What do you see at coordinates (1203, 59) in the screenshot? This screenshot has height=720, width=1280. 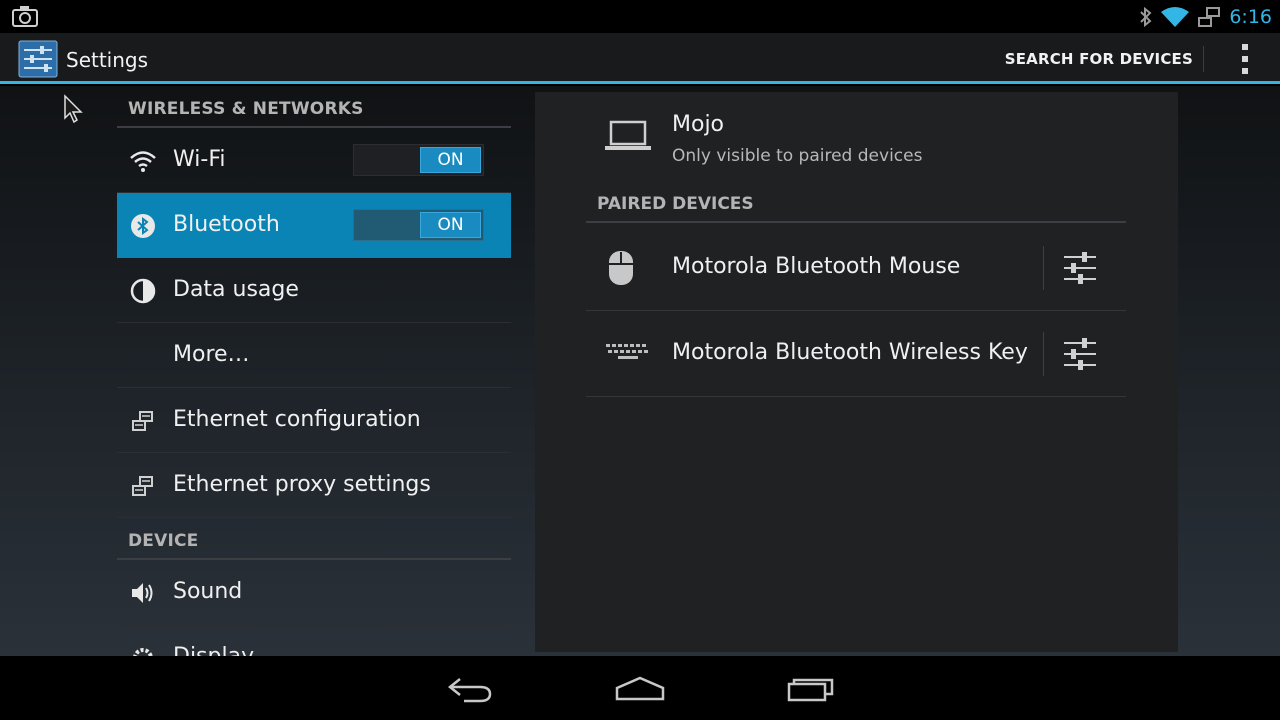 I see `action-divider` at bounding box center [1203, 59].